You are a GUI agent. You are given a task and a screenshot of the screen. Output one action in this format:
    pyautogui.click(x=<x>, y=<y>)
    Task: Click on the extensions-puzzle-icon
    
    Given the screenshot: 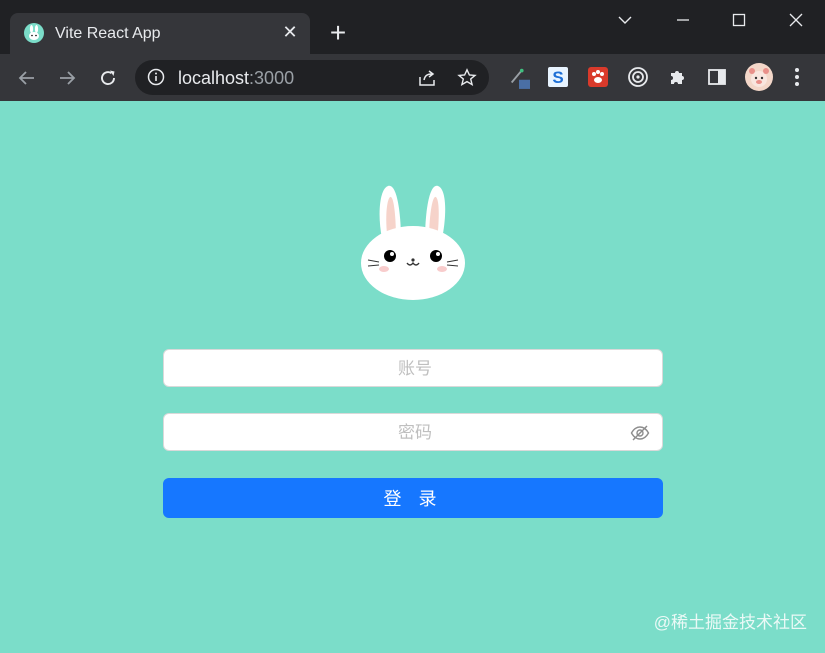 What is the action you would take?
    pyautogui.click(x=678, y=77)
    